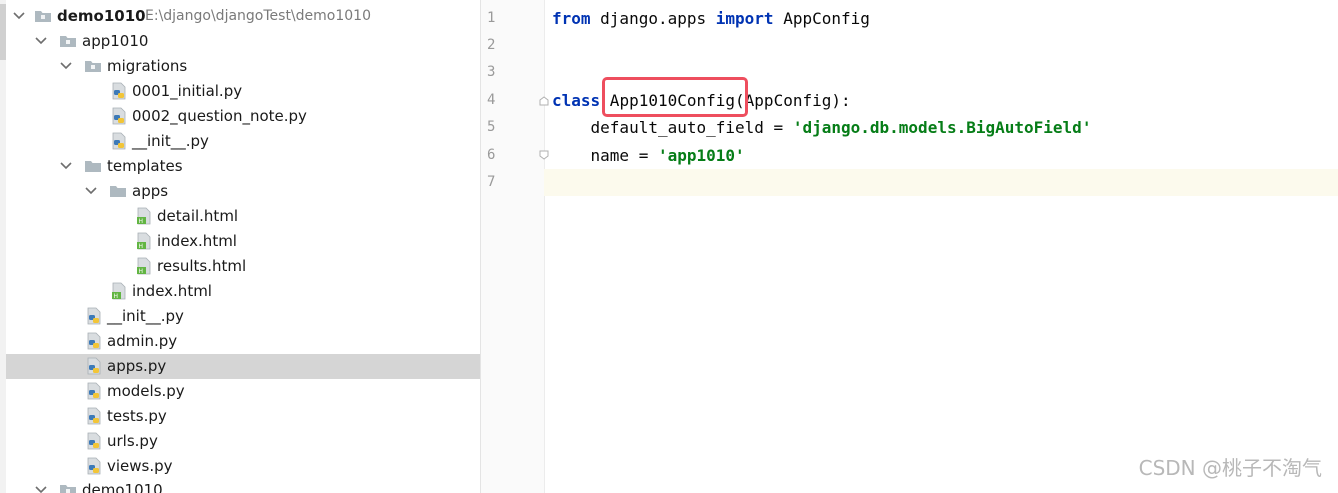 The height and width of the screenshot is (493, 1338). Describe the element at coordinates (1230, 468) in the screenshot. I see `watermark: CSDN @桃子不淘气` at that location.